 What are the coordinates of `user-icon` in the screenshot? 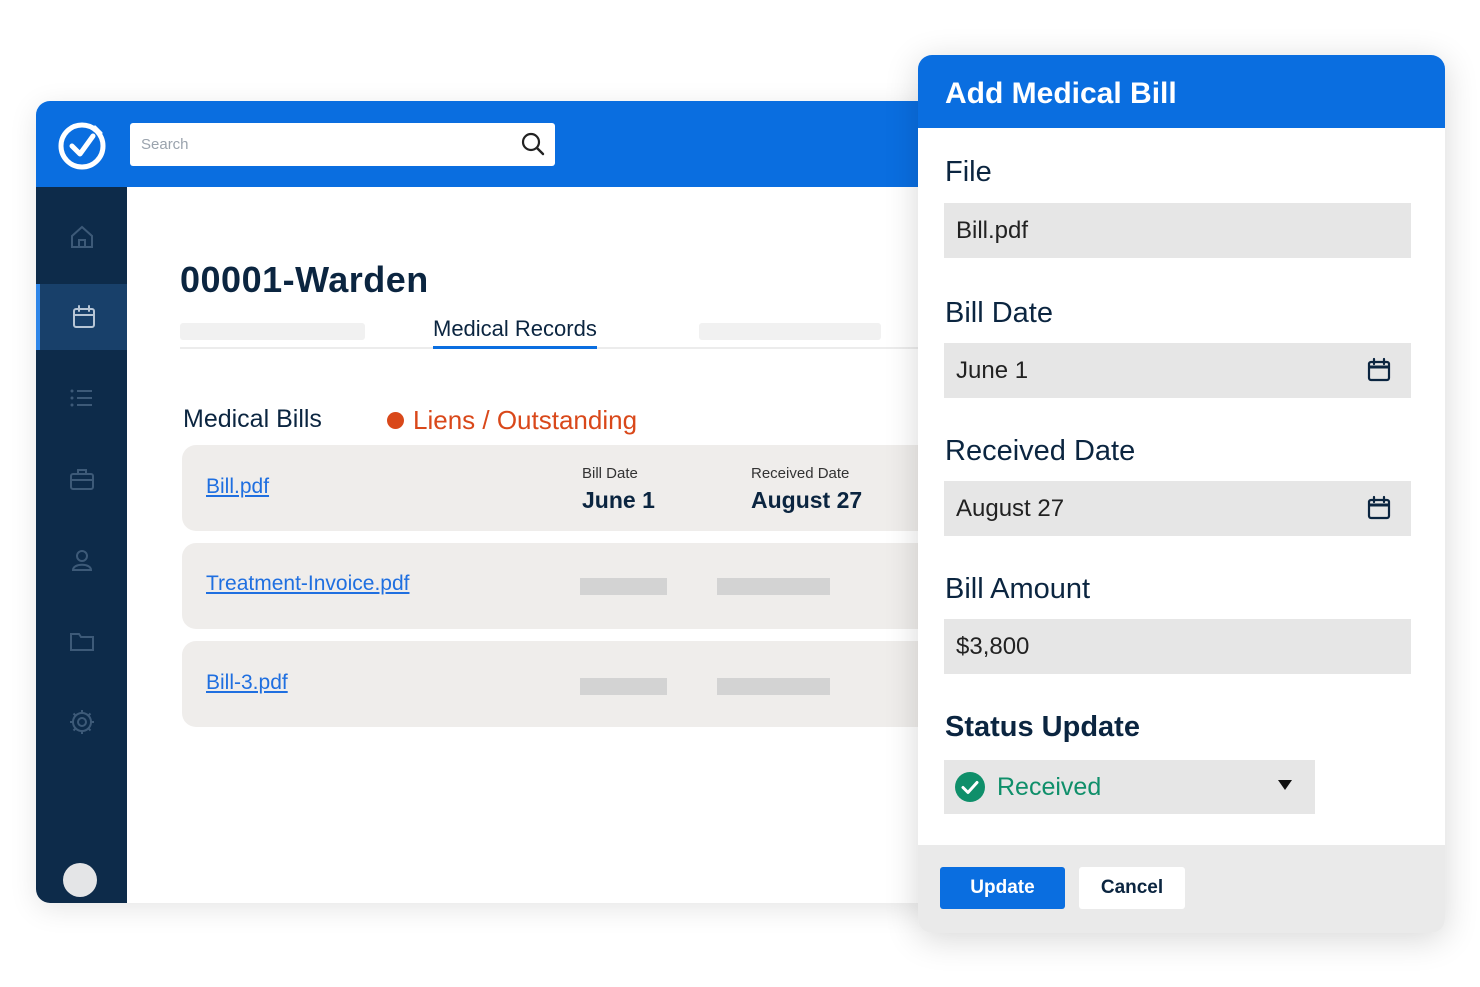 It's located at (81, 560).